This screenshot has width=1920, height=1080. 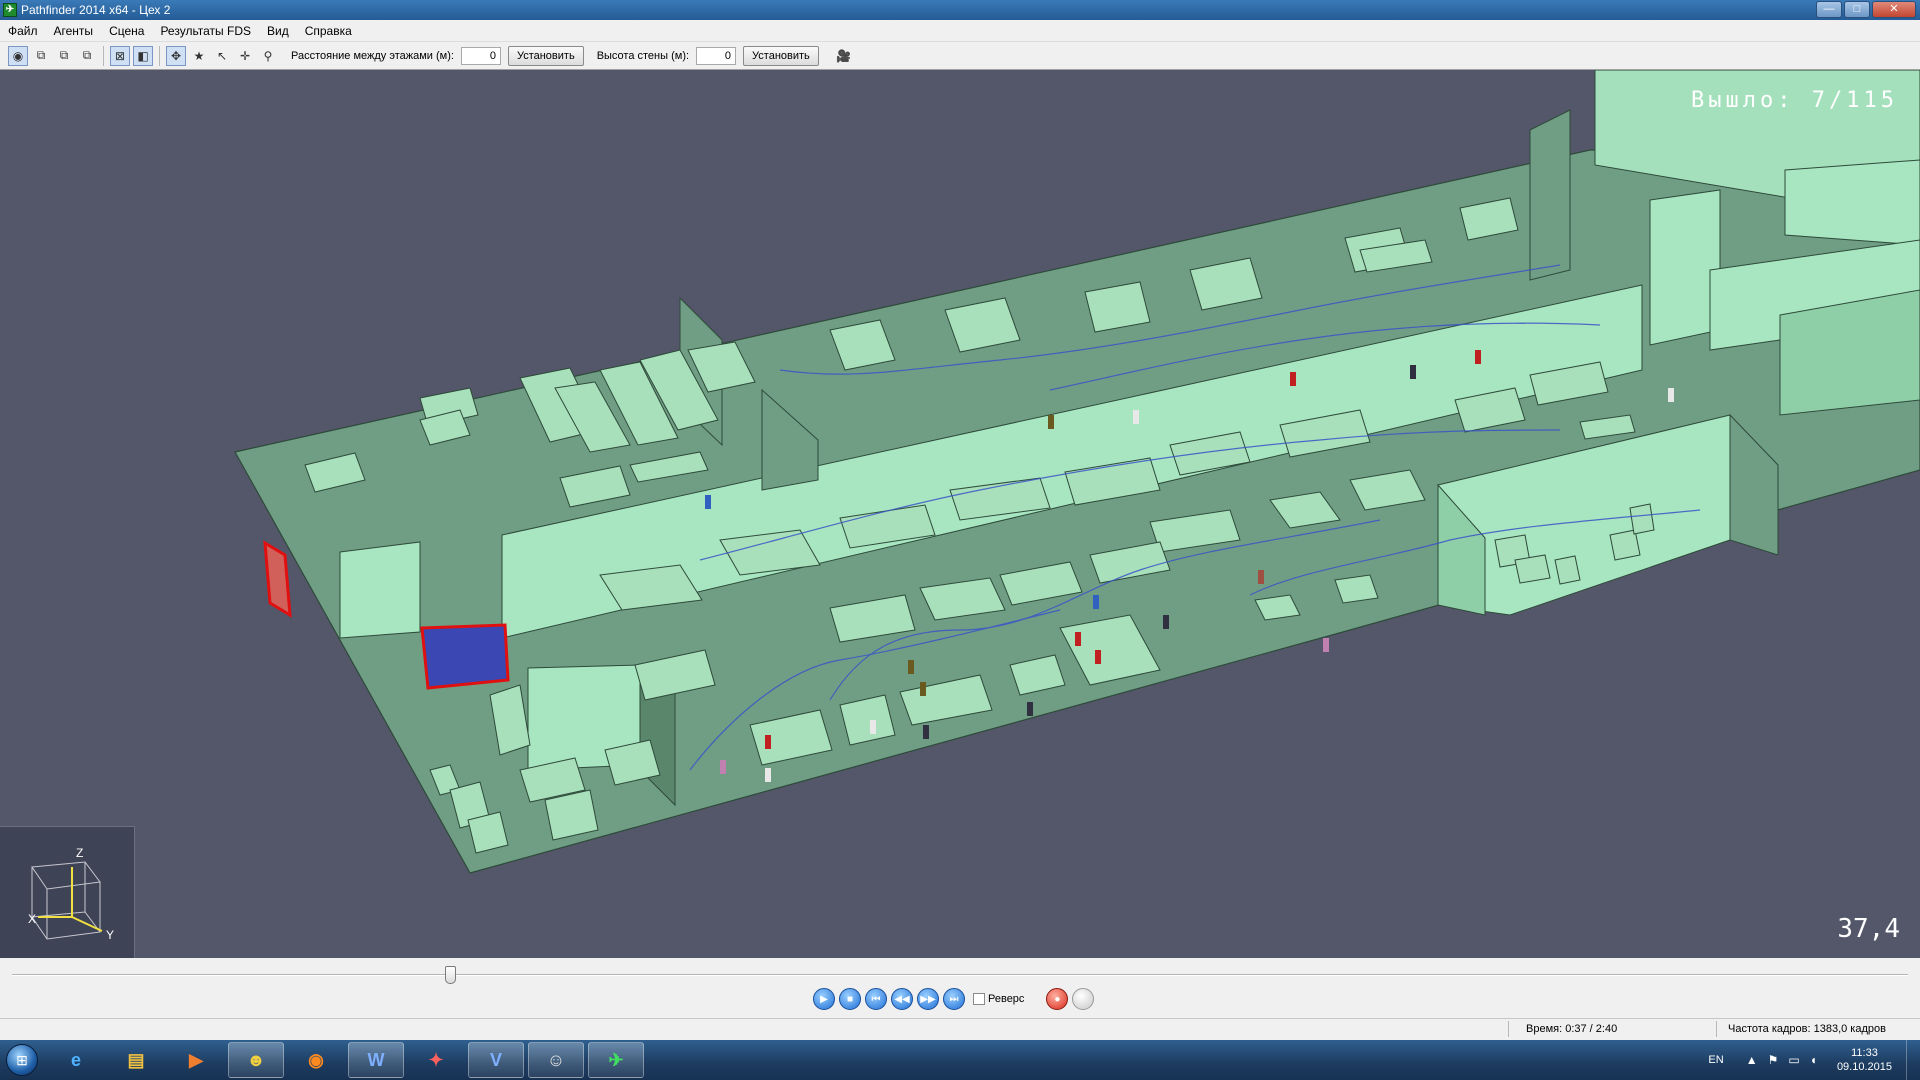 What do you see at coordinates (372, 55) in the screenshot?
I see `floor-distance-label: Расстояние между этажами (м):` at bounding box center [372, 55].